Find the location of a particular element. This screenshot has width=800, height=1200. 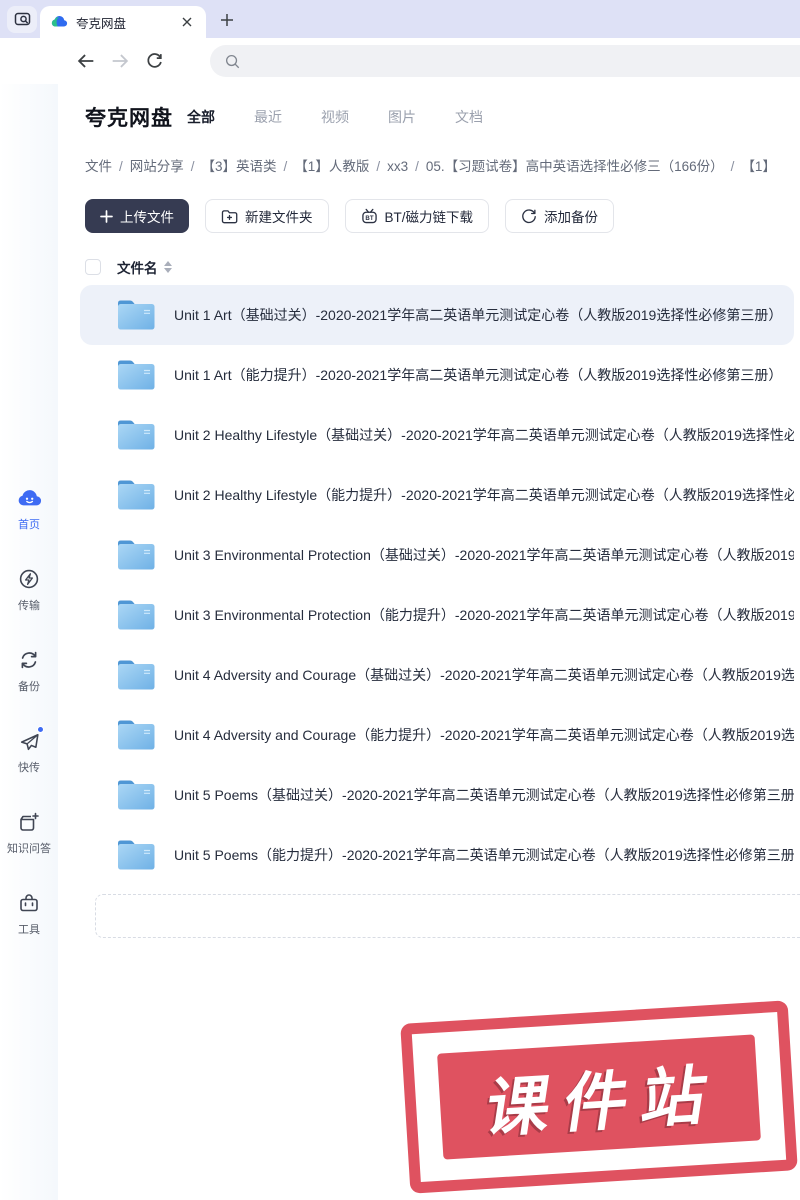

sidebar-item-quick-send: 快传 is located at coordinates (30, 750).